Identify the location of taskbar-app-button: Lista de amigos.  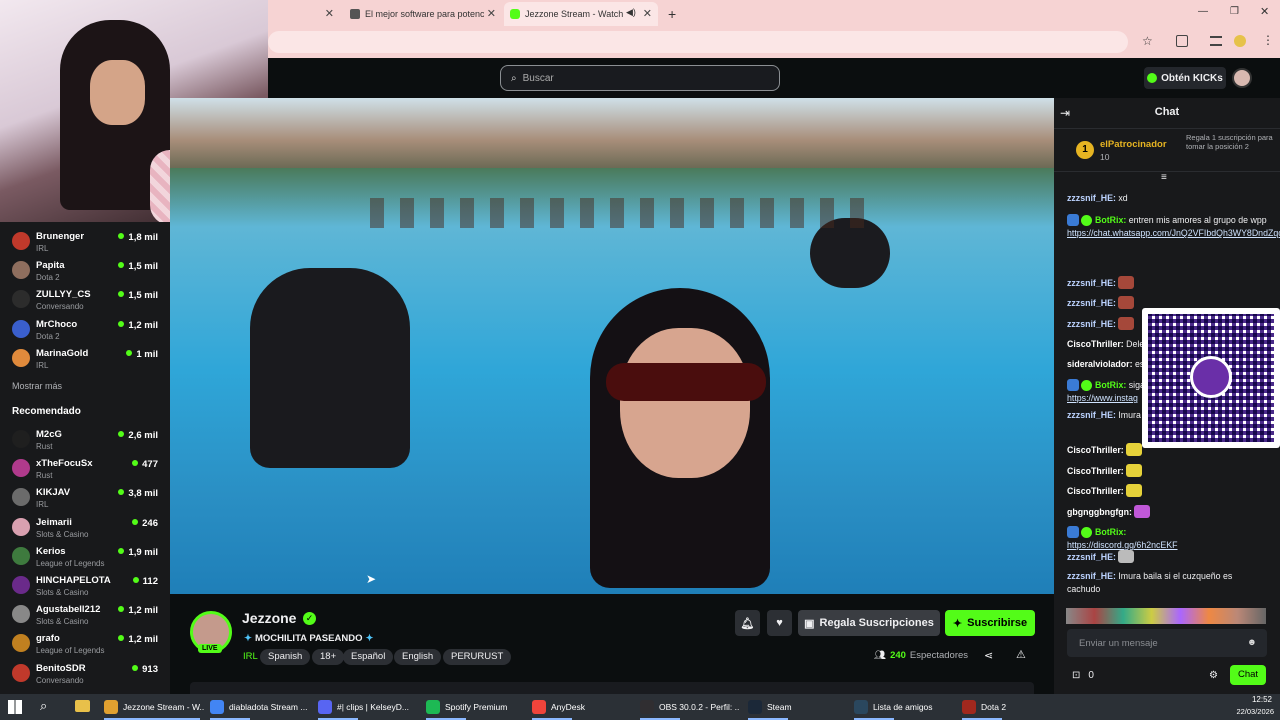
(904, 707).